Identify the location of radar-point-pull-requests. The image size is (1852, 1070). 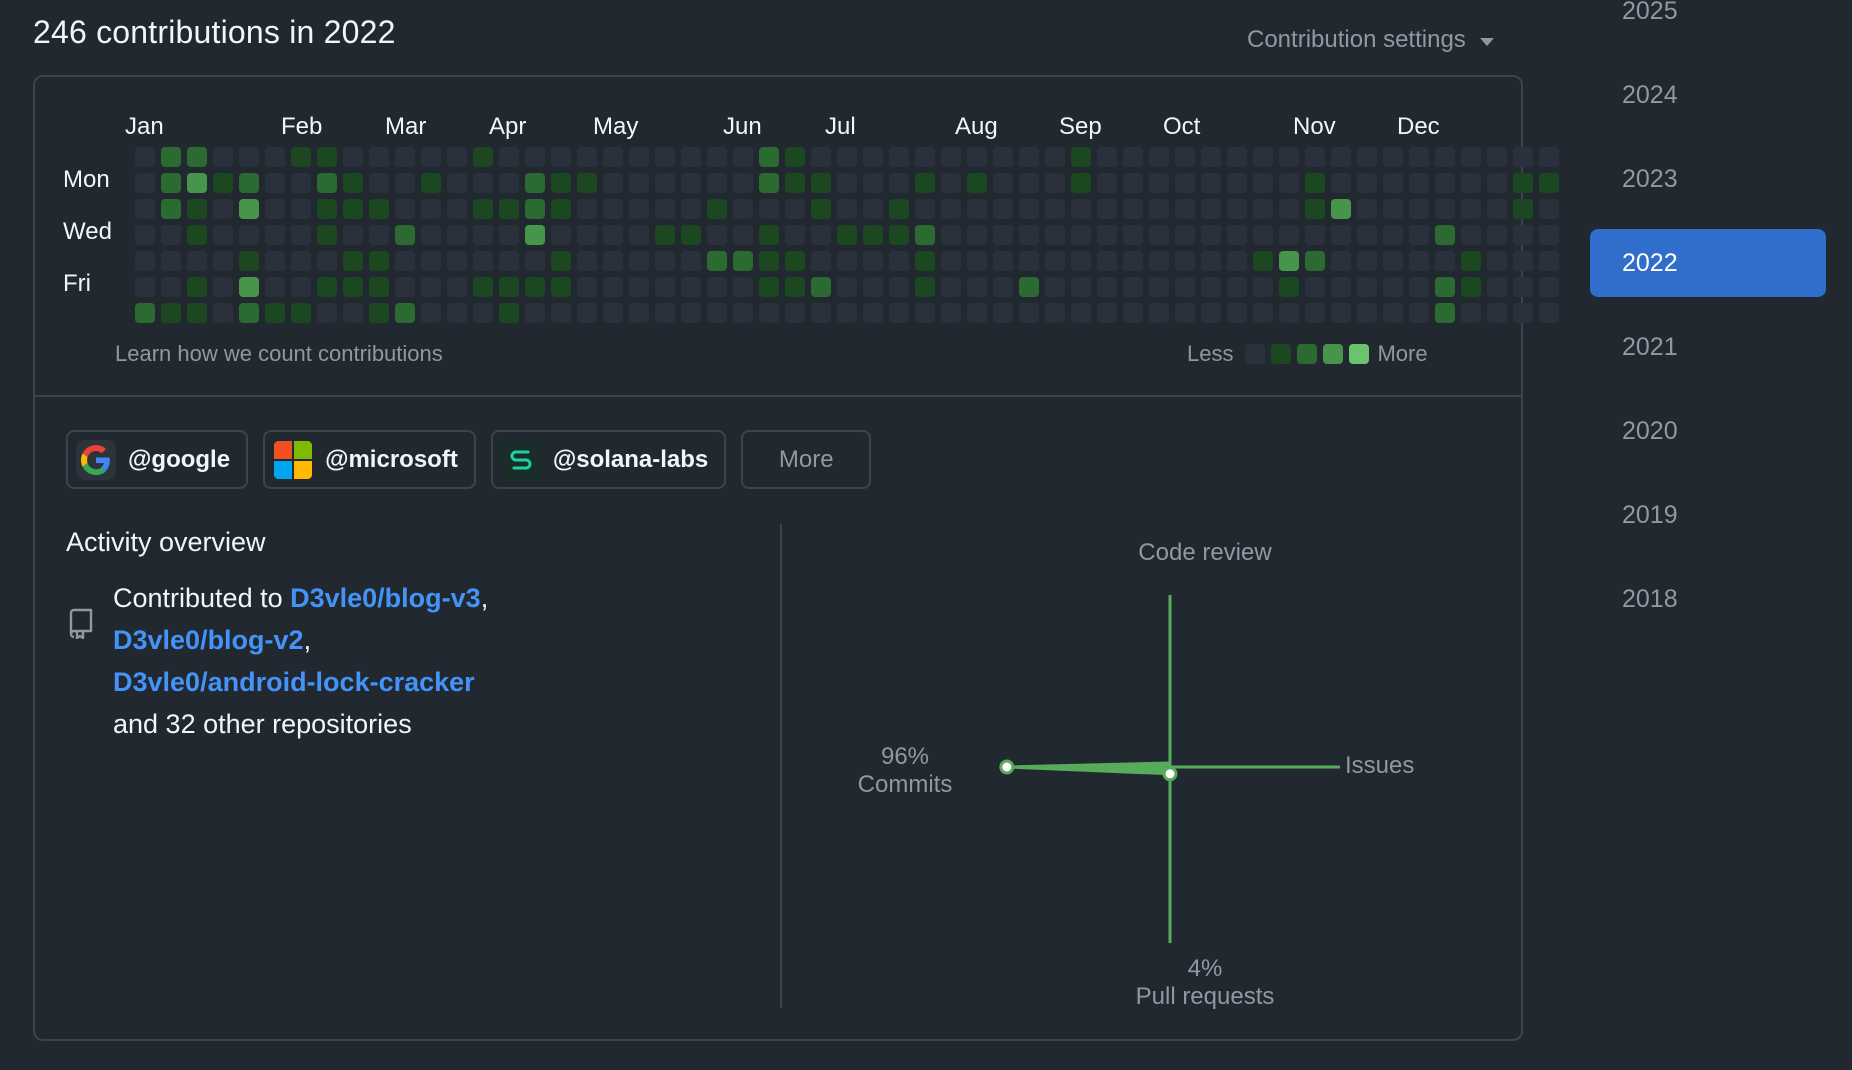
(1170, 774).